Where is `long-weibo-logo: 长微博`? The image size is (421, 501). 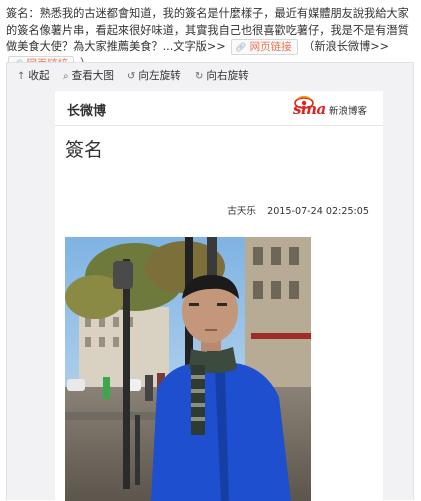 long-weibo-logo: 长微博 is located at coordinates (87, 111).